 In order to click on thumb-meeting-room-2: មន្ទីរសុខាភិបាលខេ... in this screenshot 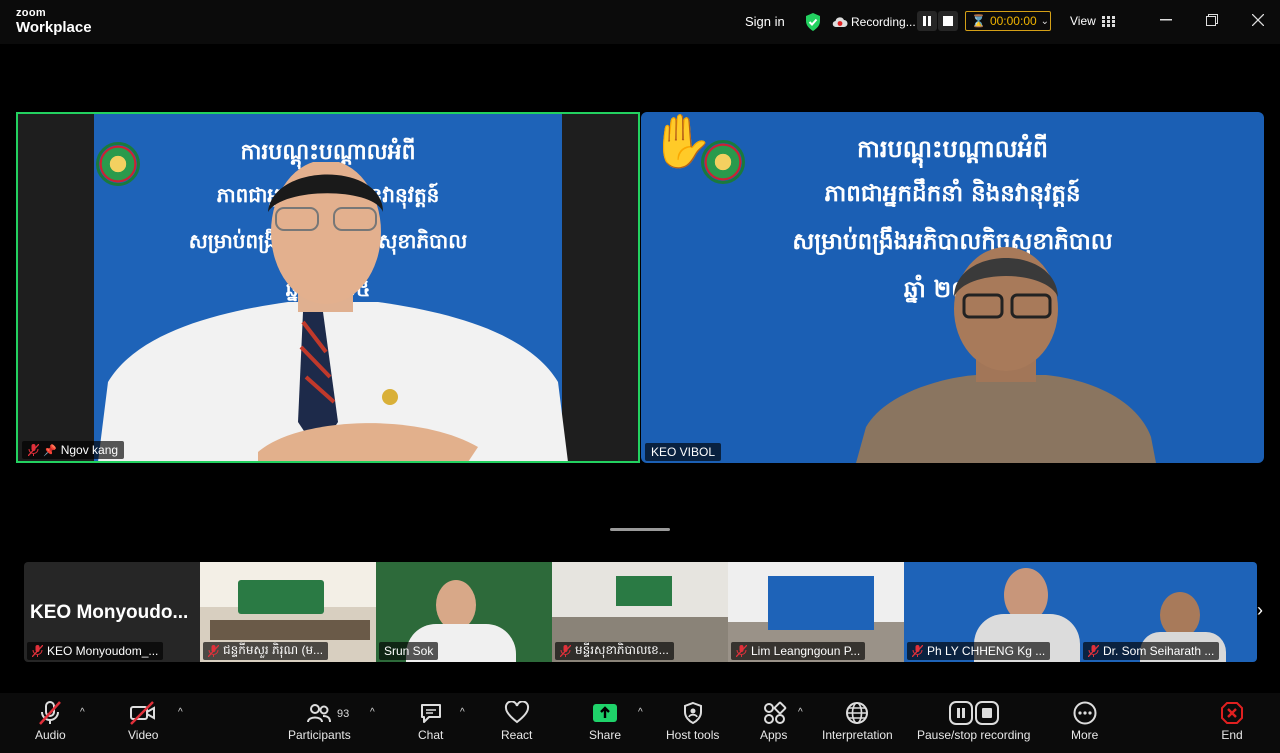, I will do `click(640, 612)`.